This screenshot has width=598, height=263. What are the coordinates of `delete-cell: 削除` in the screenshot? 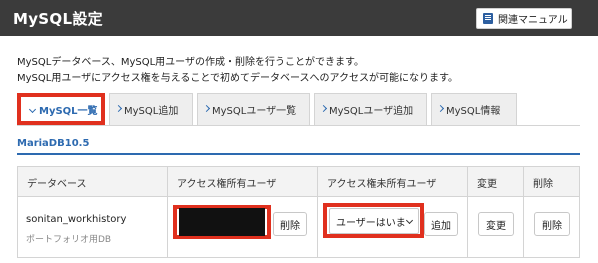 It's located at (552, 227).